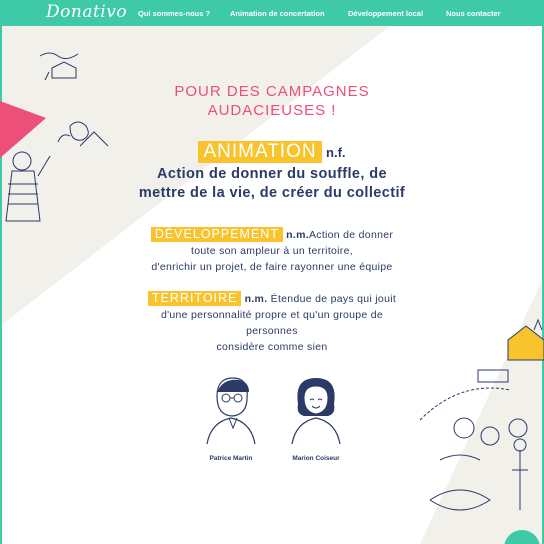 This screenshot has width=544, height=544. Describe the element at coordinates (272, 193) in the screenshot. I see `definition-animation-line2: mettre de la vie, de créer du collectif` at that location.